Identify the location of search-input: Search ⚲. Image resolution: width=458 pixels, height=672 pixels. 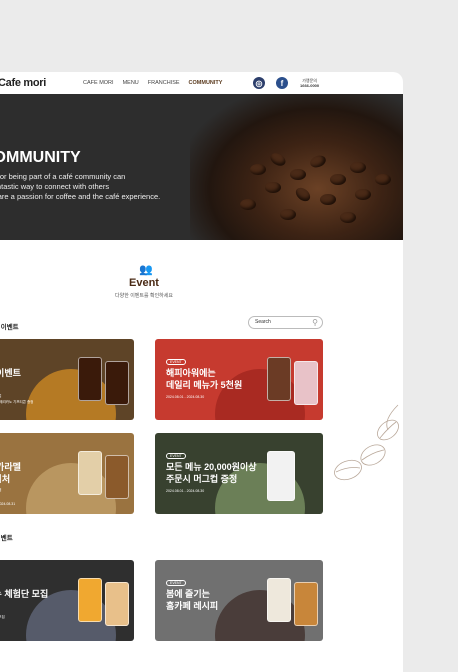
(285, 322).